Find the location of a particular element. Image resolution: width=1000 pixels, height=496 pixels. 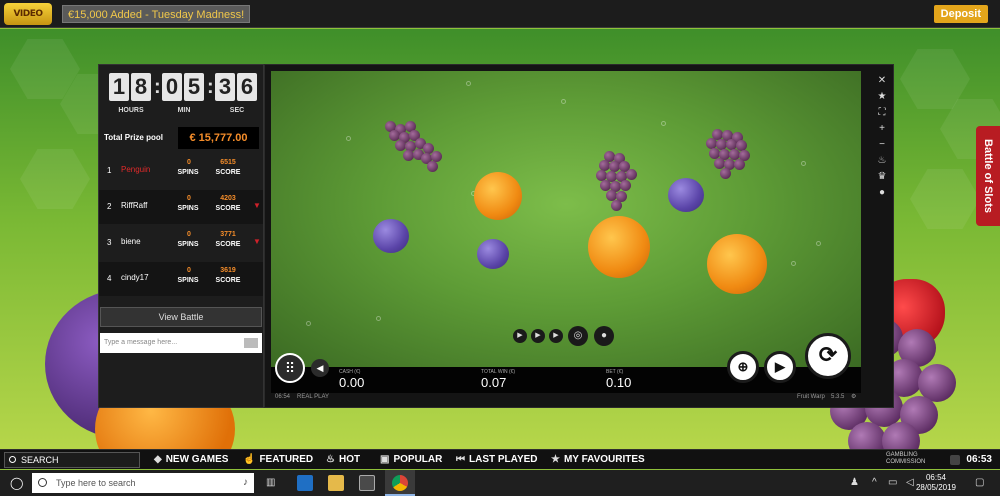

player-name: cindy17 is located at coordinates (135, 277).